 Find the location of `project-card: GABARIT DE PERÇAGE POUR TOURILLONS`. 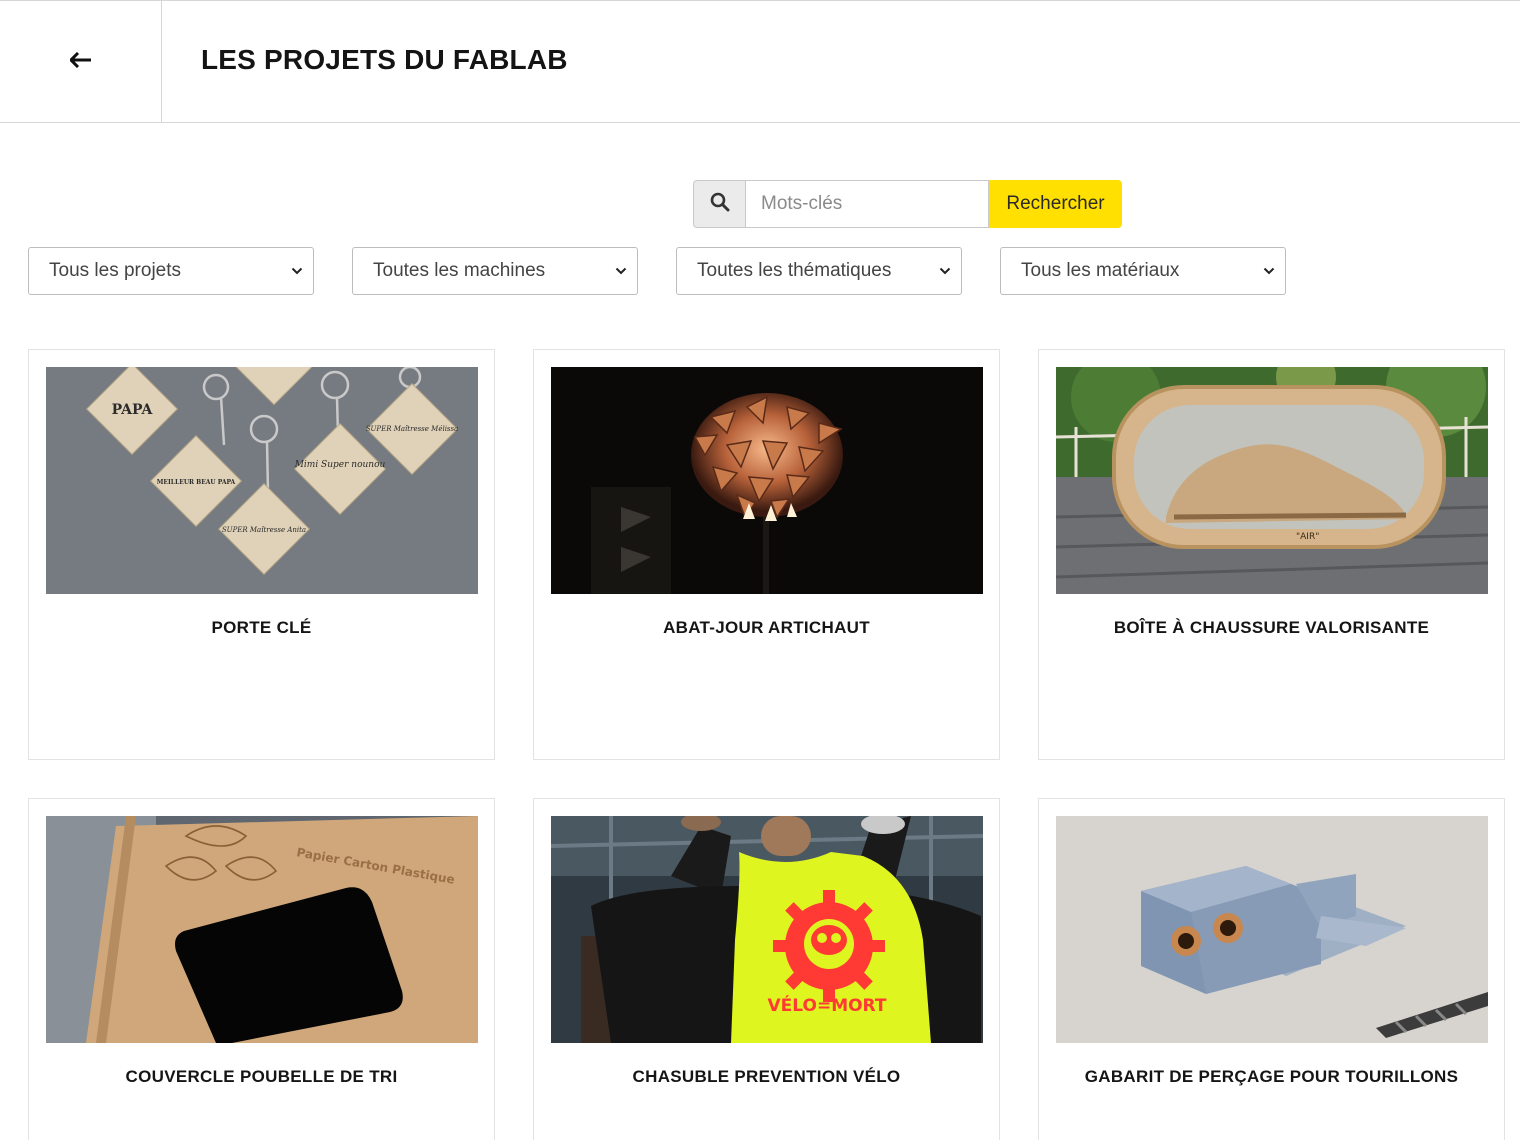

project-card: GABARIT DE PERÇAGE POUR TOURILLONS is located at coordinates (1271, 969).